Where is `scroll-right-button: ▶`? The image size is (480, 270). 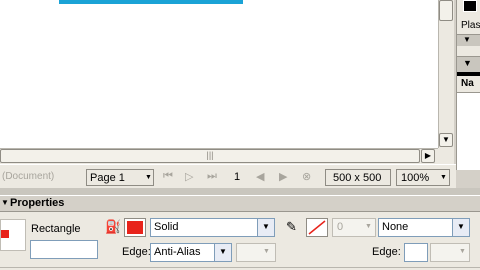
scroll-right-button: ▶ is located at coordinates (428, 156).